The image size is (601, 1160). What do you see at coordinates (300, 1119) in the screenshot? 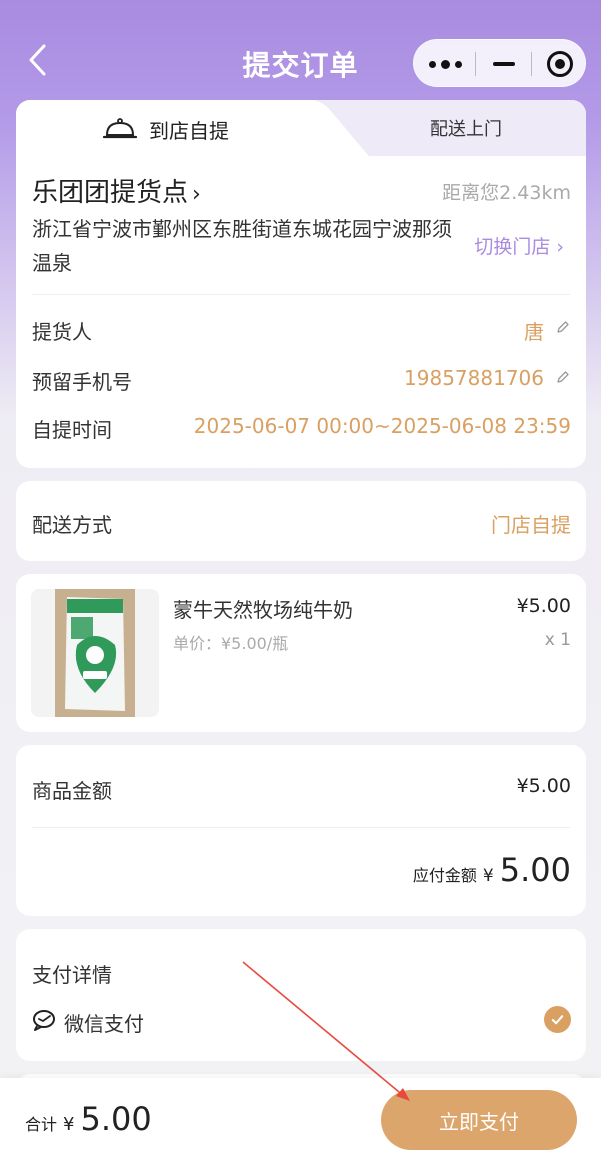
I see `checkout-bar: 合计 ¥ 5.00 立即支付` at bounding box center [300, 1119].